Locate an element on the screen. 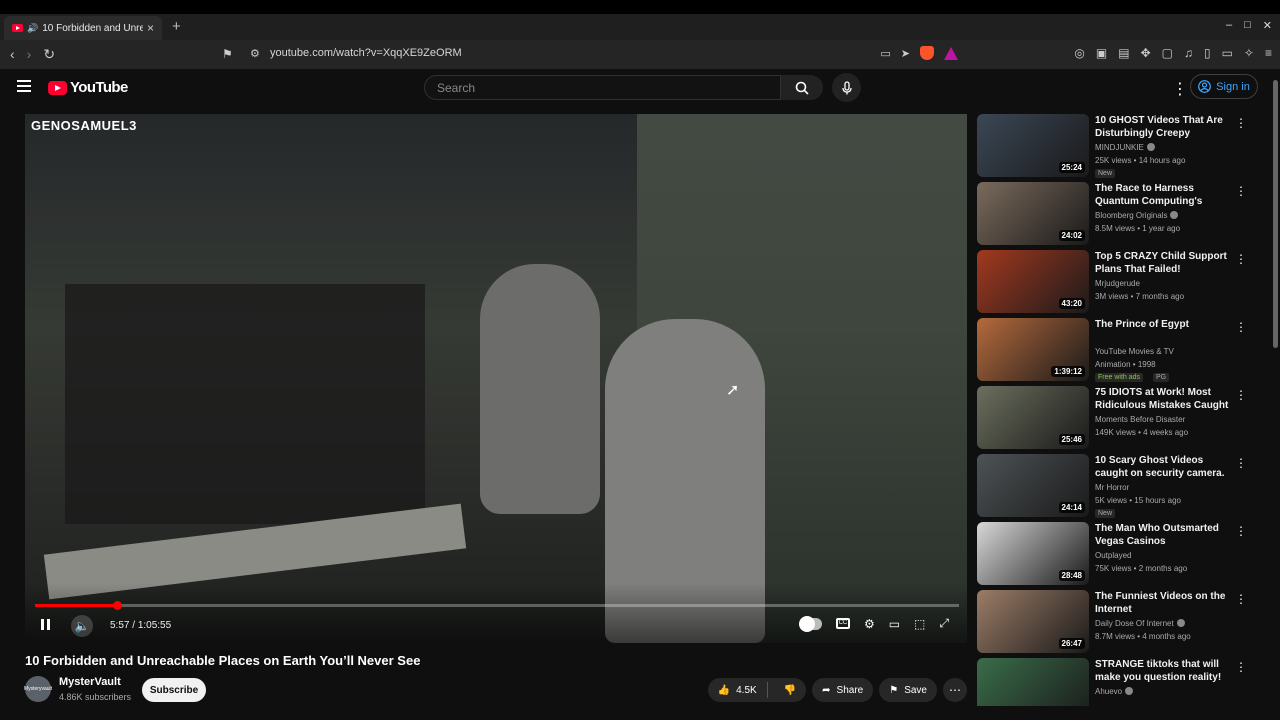 This screenshot has height=720, width=1280. voice-search-button is located at coordinates (846, 87).